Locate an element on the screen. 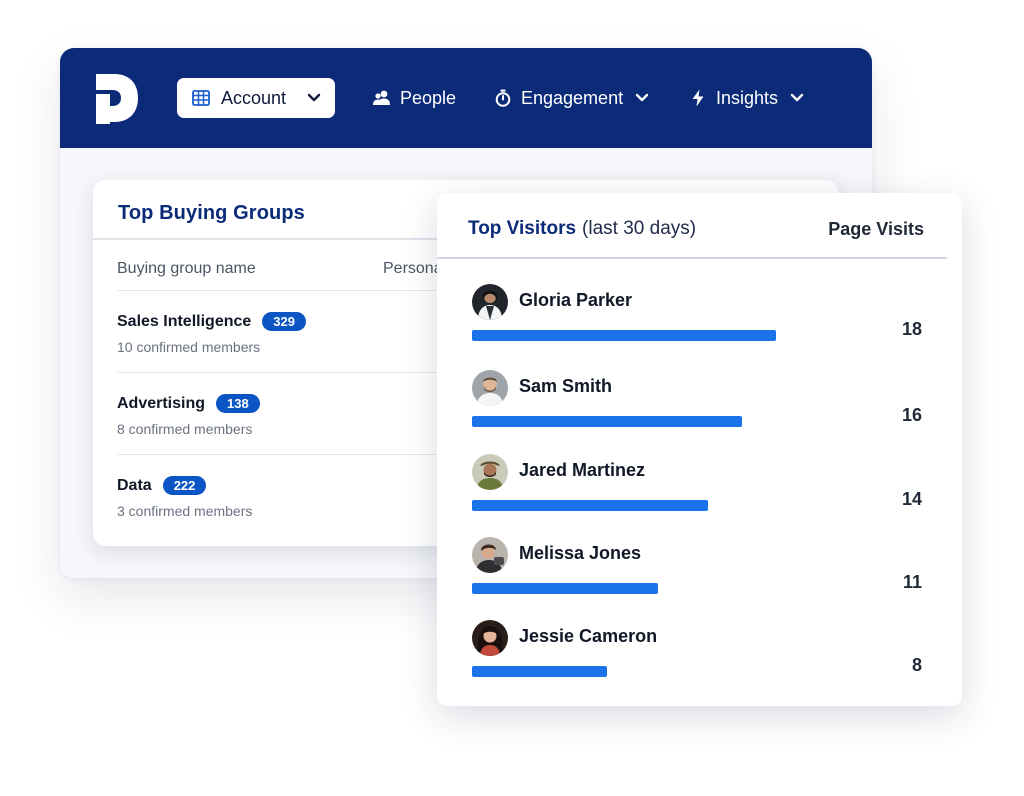  nav-people: People is located at coordinates (414, 98).